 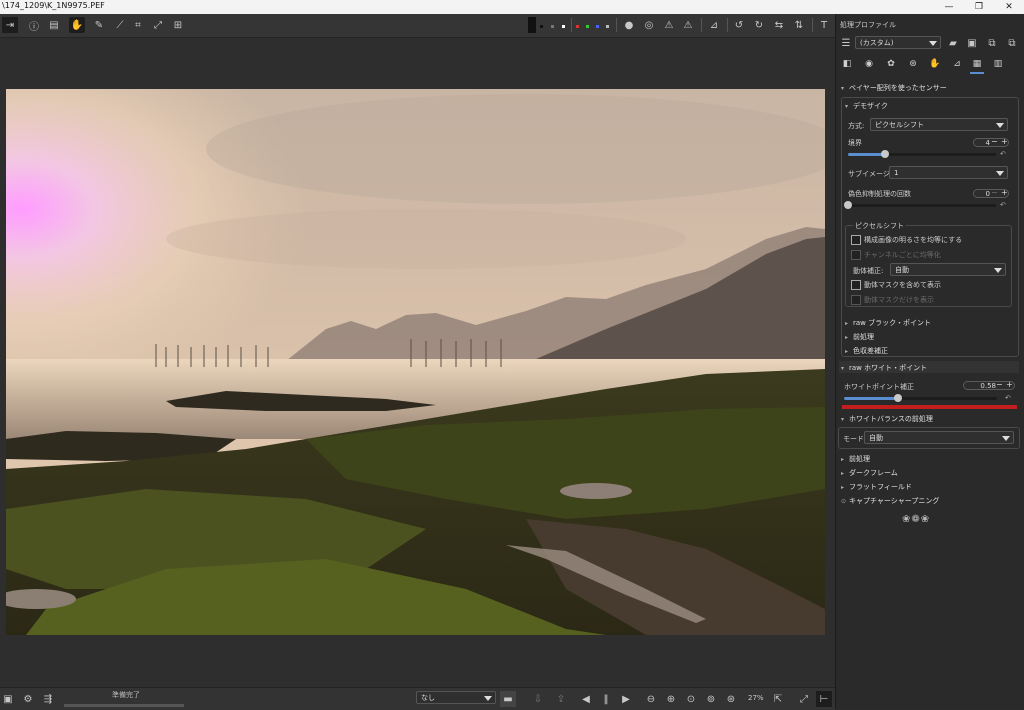 I want to click on tab-exposure-icon: ◧, so click(x=847, y=64).